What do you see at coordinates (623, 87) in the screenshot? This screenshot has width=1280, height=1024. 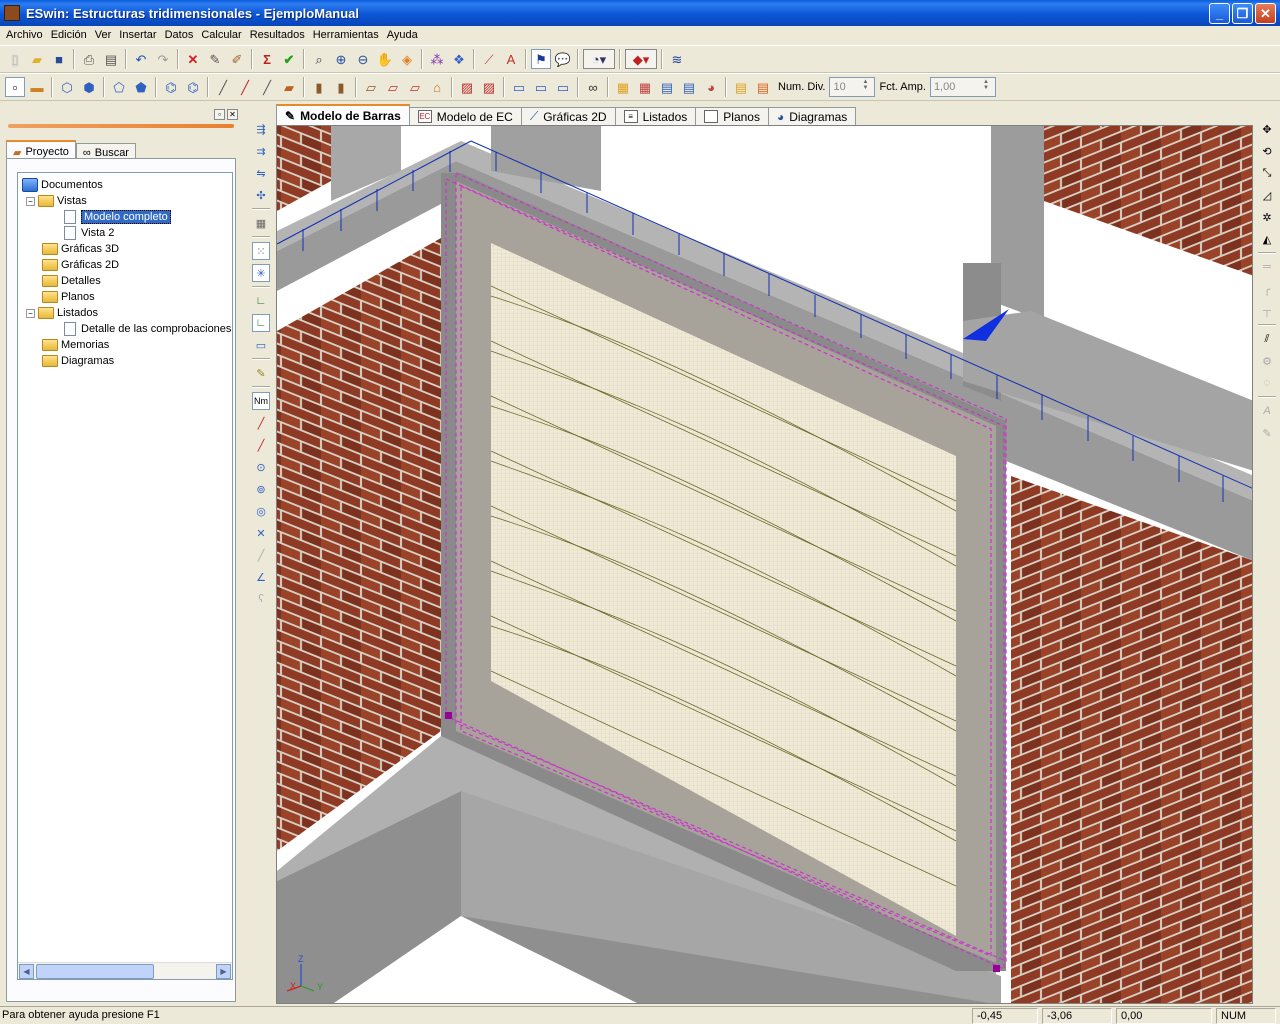 I see `report-icon: ▦` at bounding box center [623, 87].